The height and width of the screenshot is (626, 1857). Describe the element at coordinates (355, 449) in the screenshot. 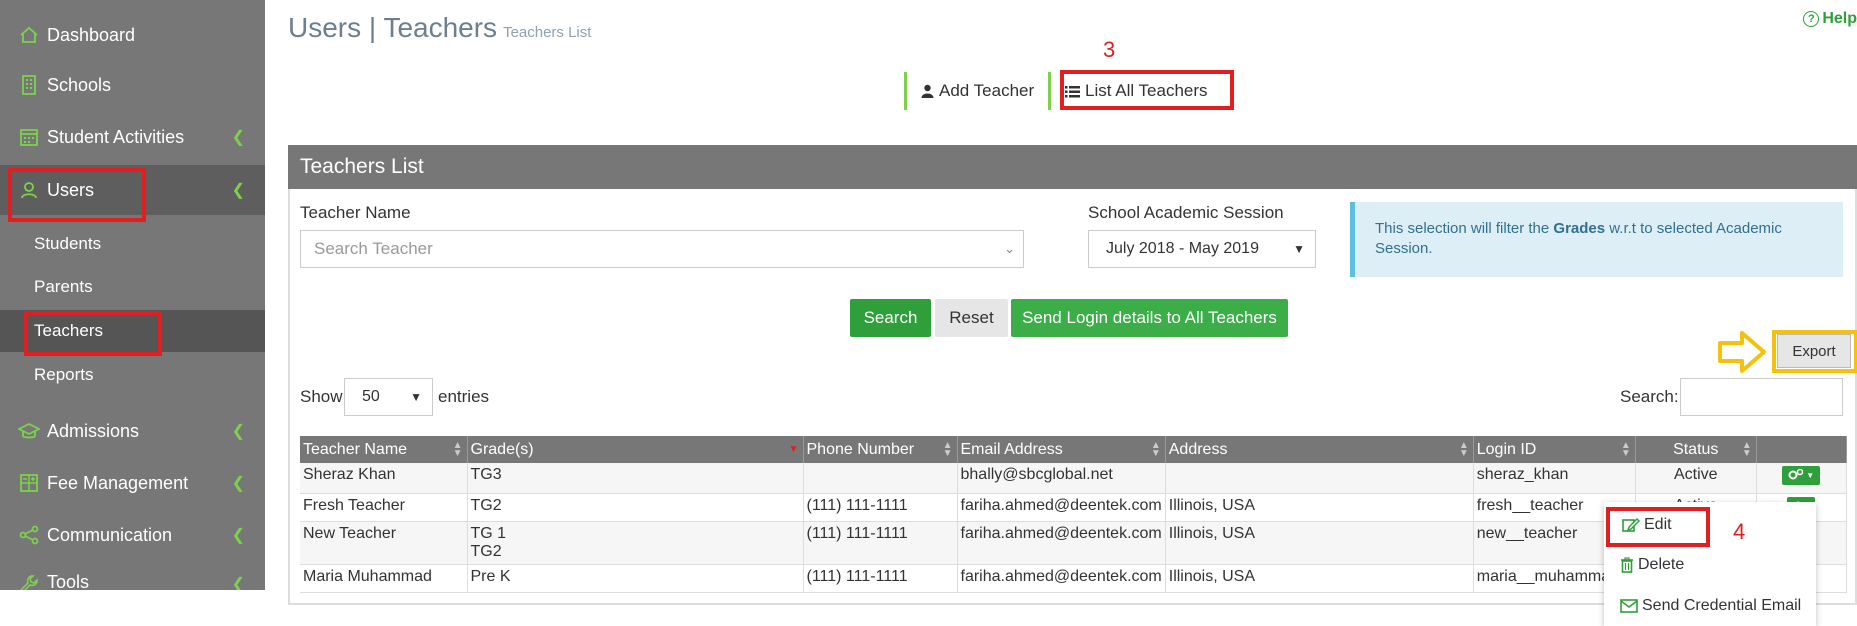

I see `column-header-label: Teacher Name` at that location.